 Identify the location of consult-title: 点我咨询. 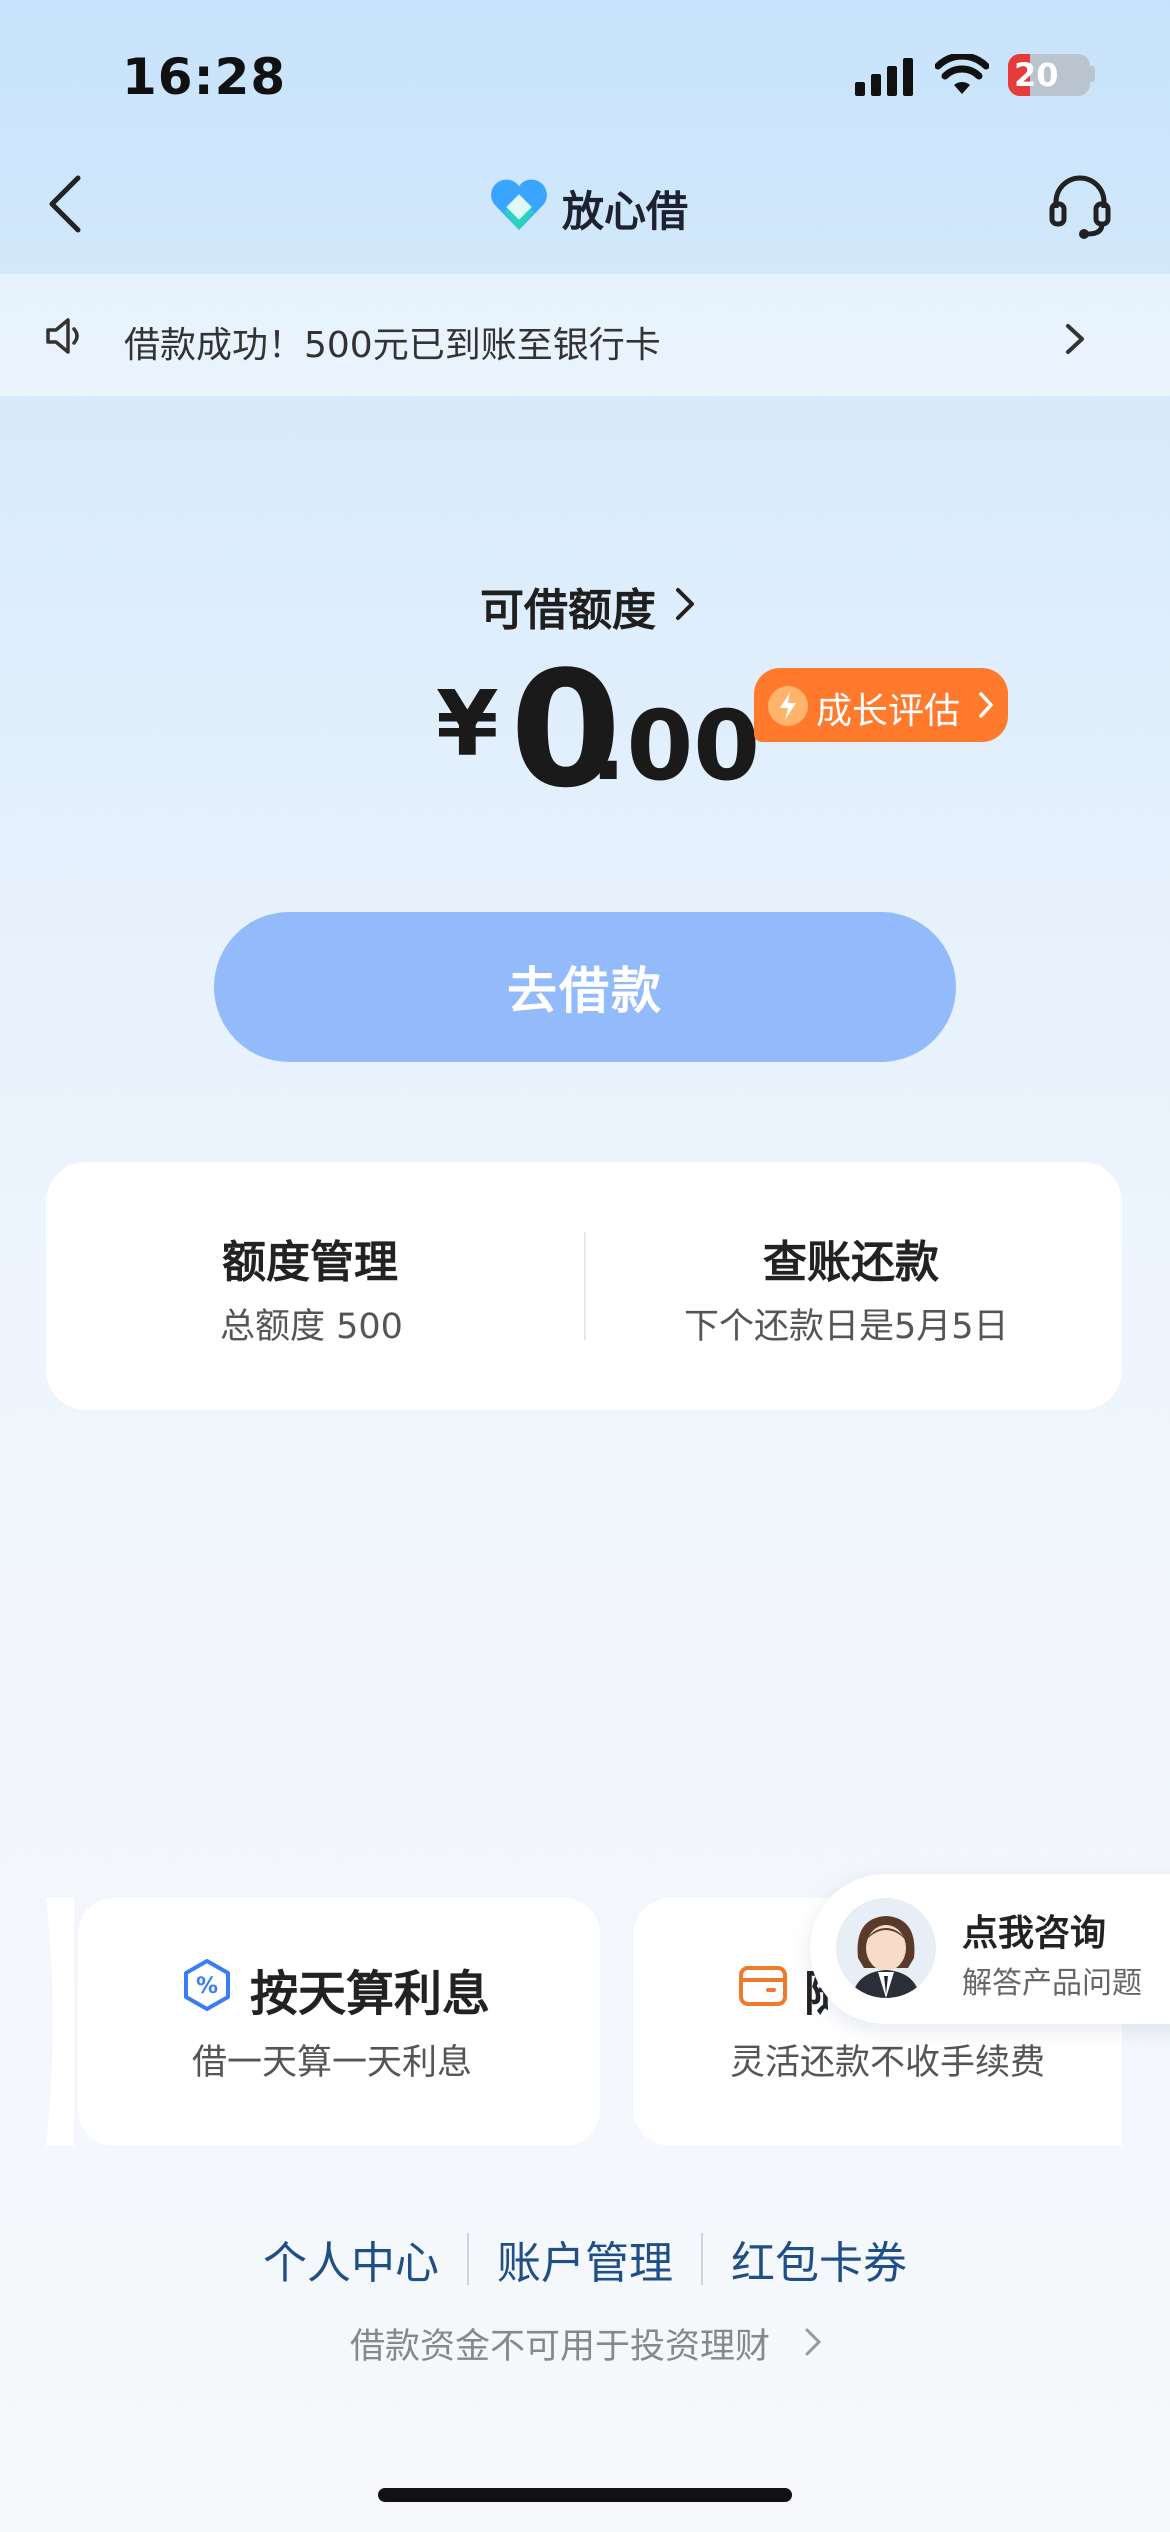
(1034, 1933).